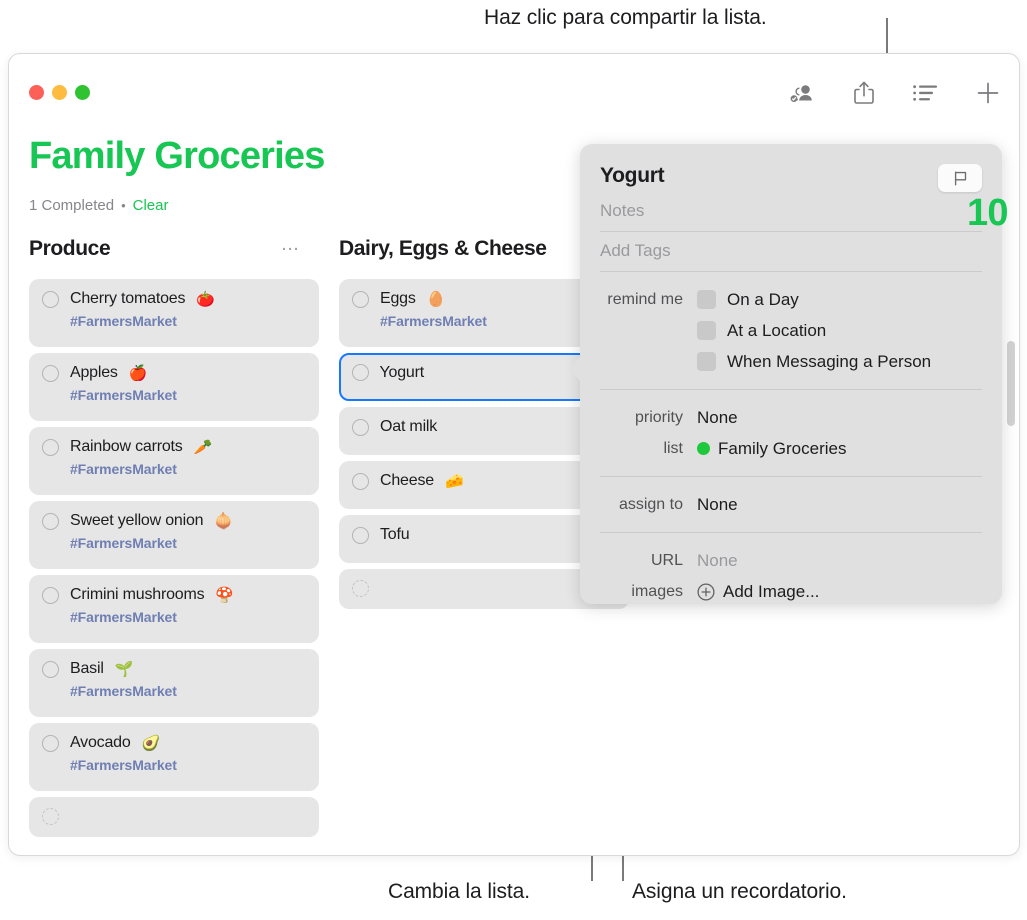 This screenshot has height=920, width=1027. I want to click on list-item: Basil 🌱 #FarmersMarket, so click(174, 683).